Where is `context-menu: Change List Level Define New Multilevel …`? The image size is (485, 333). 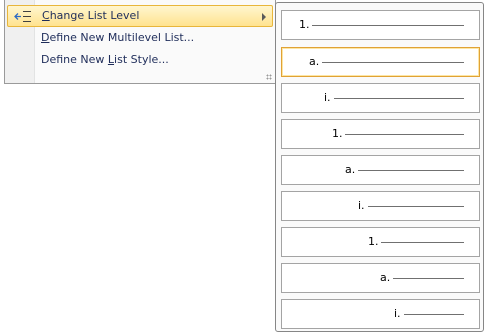 context-menu: Change List Level Define New Multilevel … is located at coordinates (140, 42).